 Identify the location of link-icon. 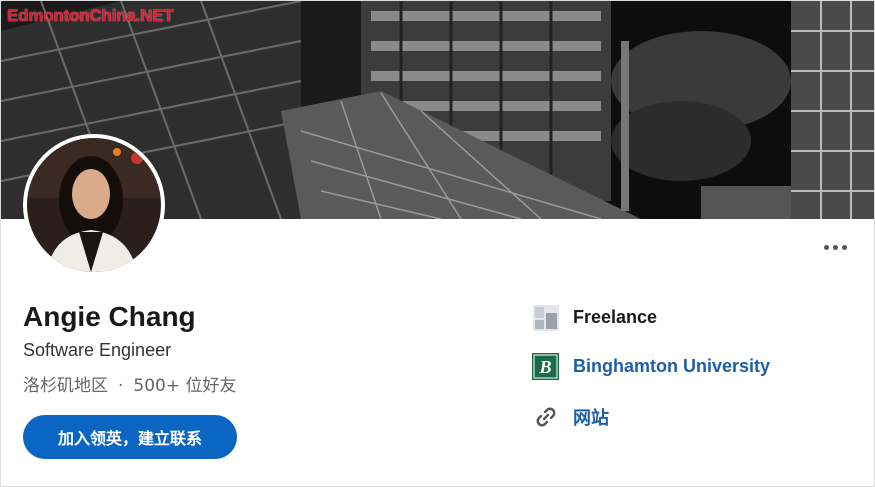
(545, 416).